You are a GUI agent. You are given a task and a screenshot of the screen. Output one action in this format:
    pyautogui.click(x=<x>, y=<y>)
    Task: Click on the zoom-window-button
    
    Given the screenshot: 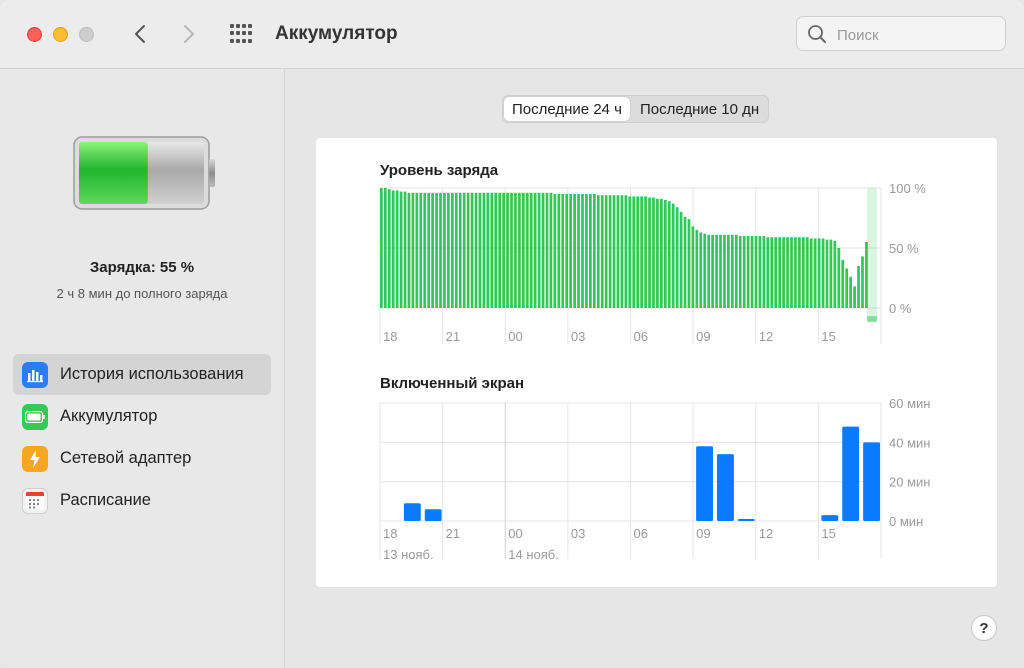 What is the action you would take?
    pyautogui.click(x=86, y=34)
    